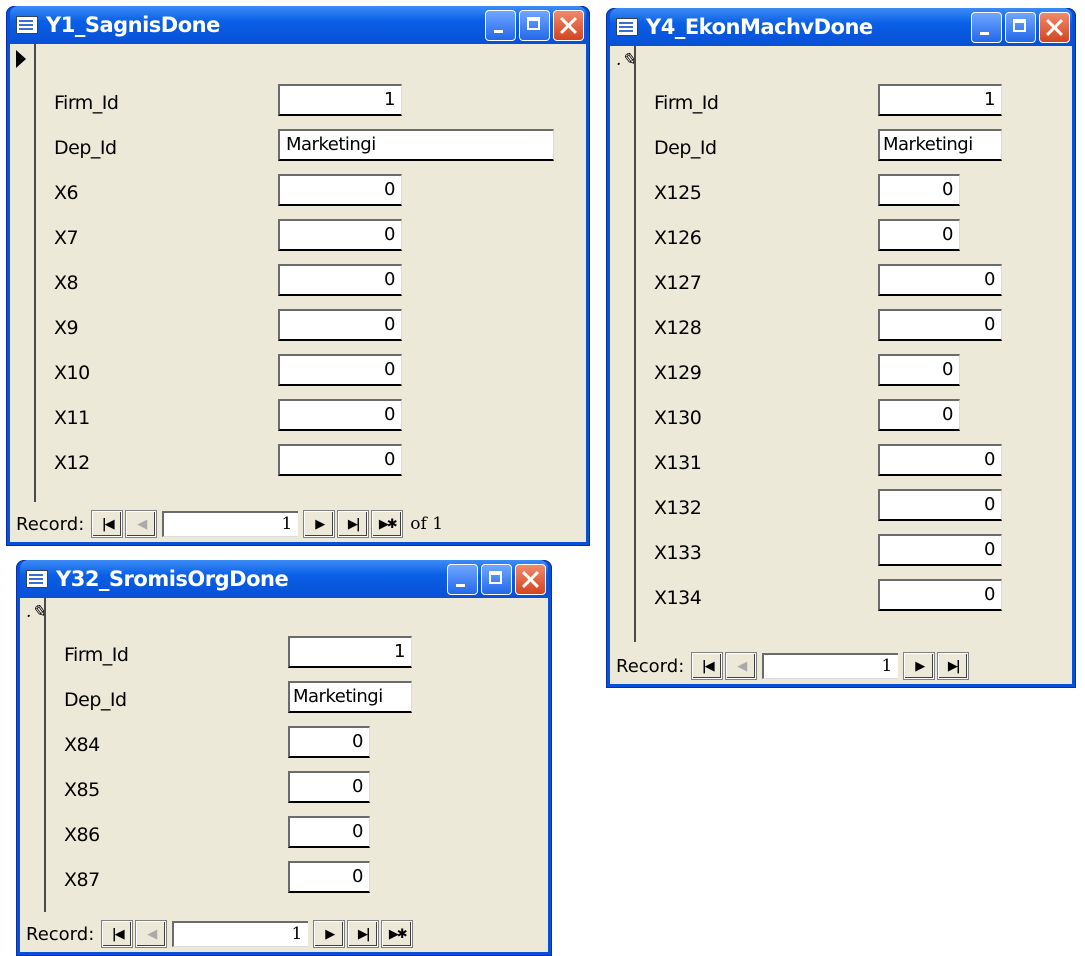 This screenshot has height=956, width=1085. I want to click on x132-field: 0, so click(940, 505).